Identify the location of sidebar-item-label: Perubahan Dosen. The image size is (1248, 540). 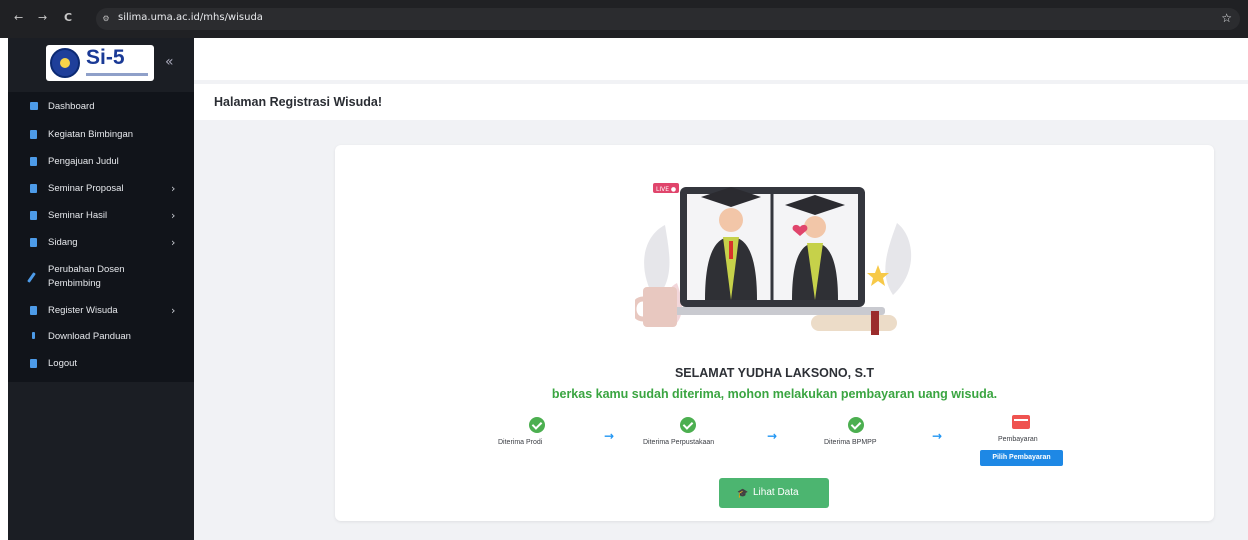
(86, 269).